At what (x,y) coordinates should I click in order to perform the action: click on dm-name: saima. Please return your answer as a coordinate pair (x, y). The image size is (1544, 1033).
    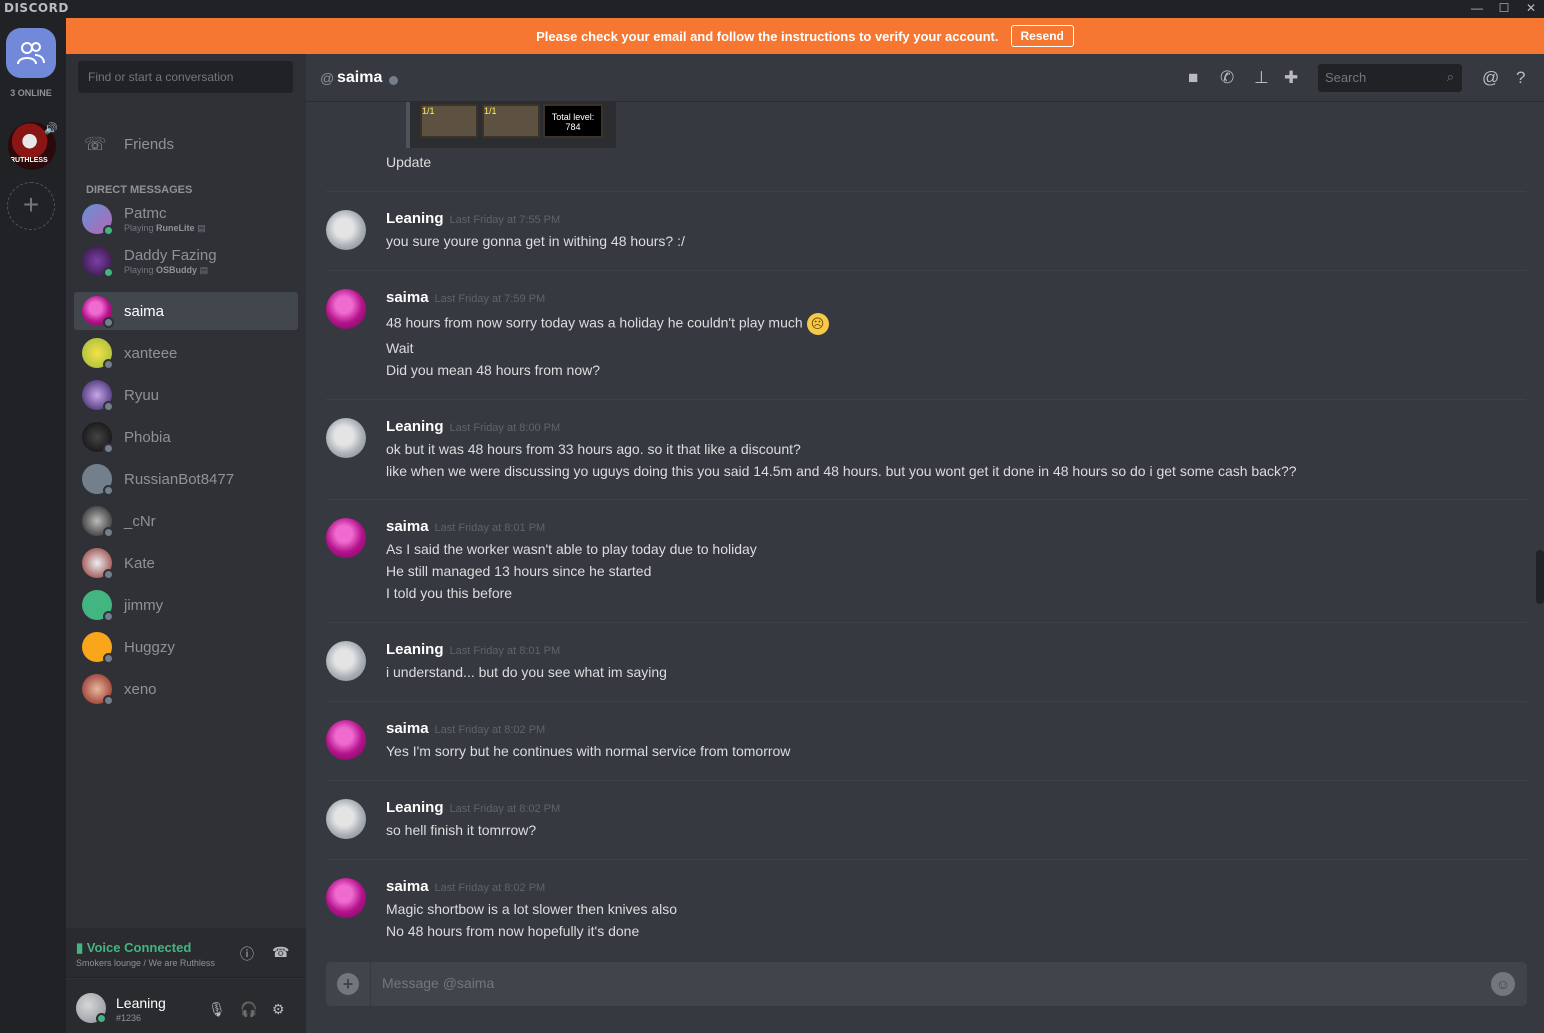
    Looking at the image, I should click on (144, 311).